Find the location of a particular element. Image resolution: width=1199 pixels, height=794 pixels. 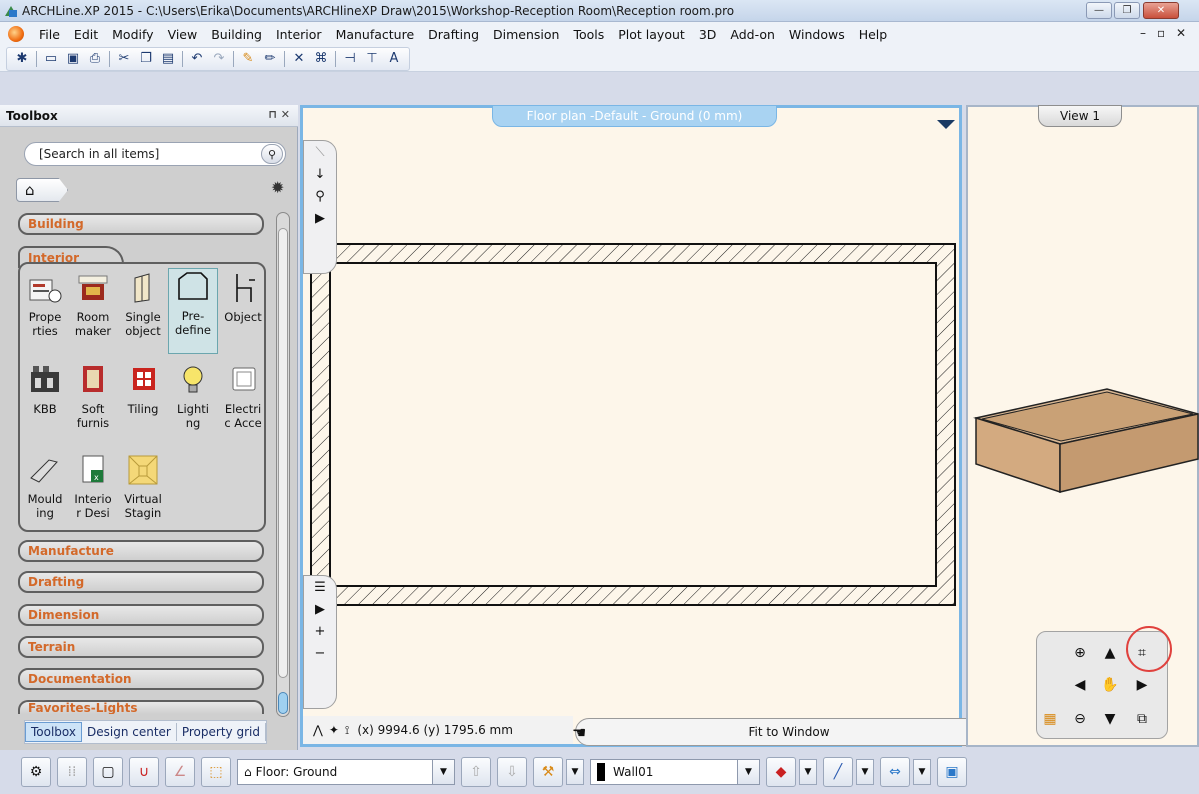

search-icon: ⚲ is located at coordinates (272, 154).